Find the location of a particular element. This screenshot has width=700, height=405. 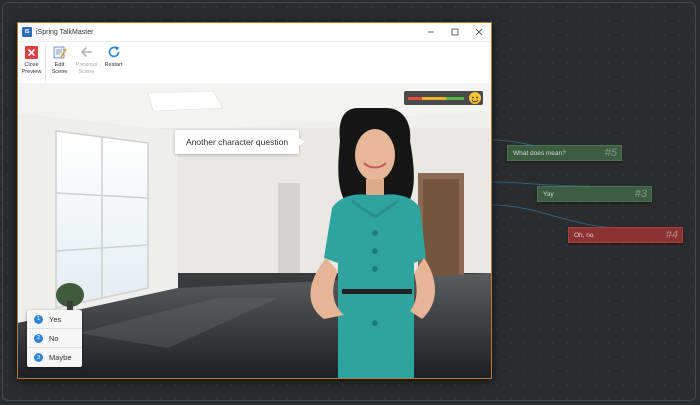

mood-meter is located at coordinates (443, 98).